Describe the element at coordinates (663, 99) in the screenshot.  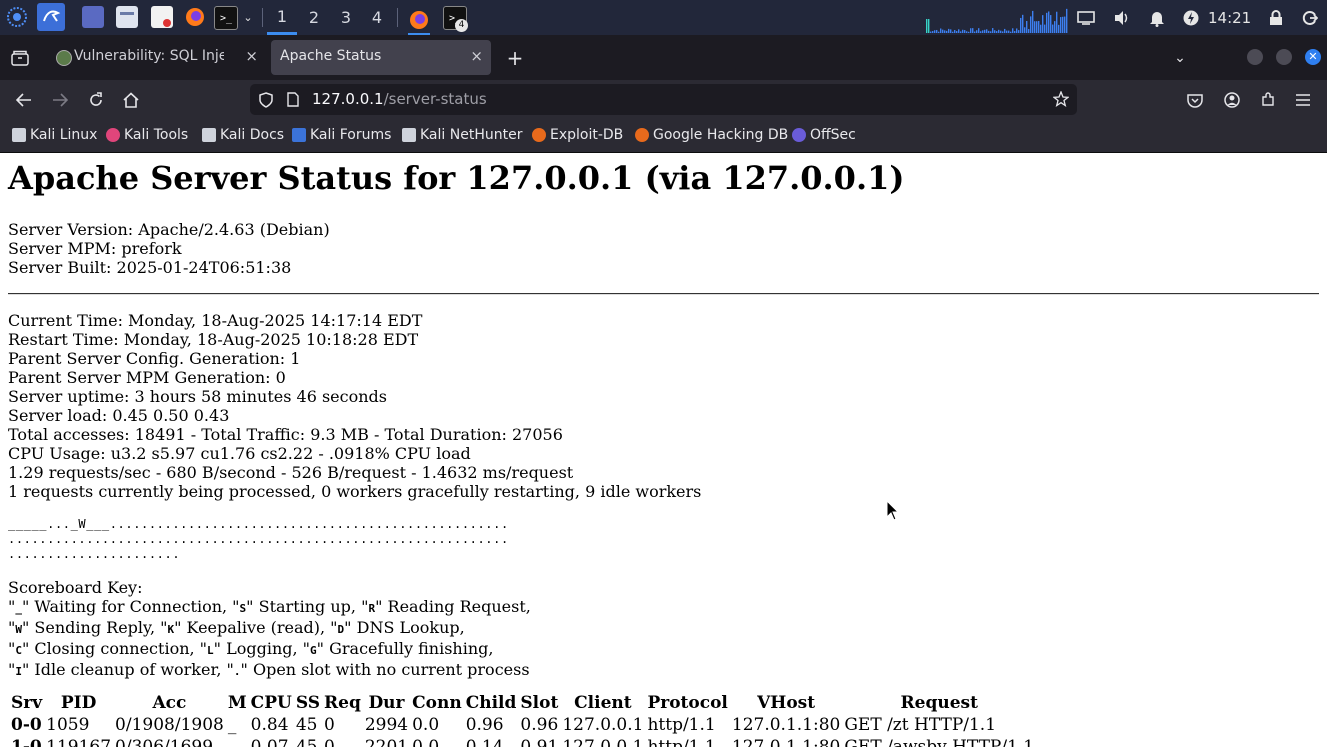
I see `url-bar: 127.0.0.1/server-status` at that location.